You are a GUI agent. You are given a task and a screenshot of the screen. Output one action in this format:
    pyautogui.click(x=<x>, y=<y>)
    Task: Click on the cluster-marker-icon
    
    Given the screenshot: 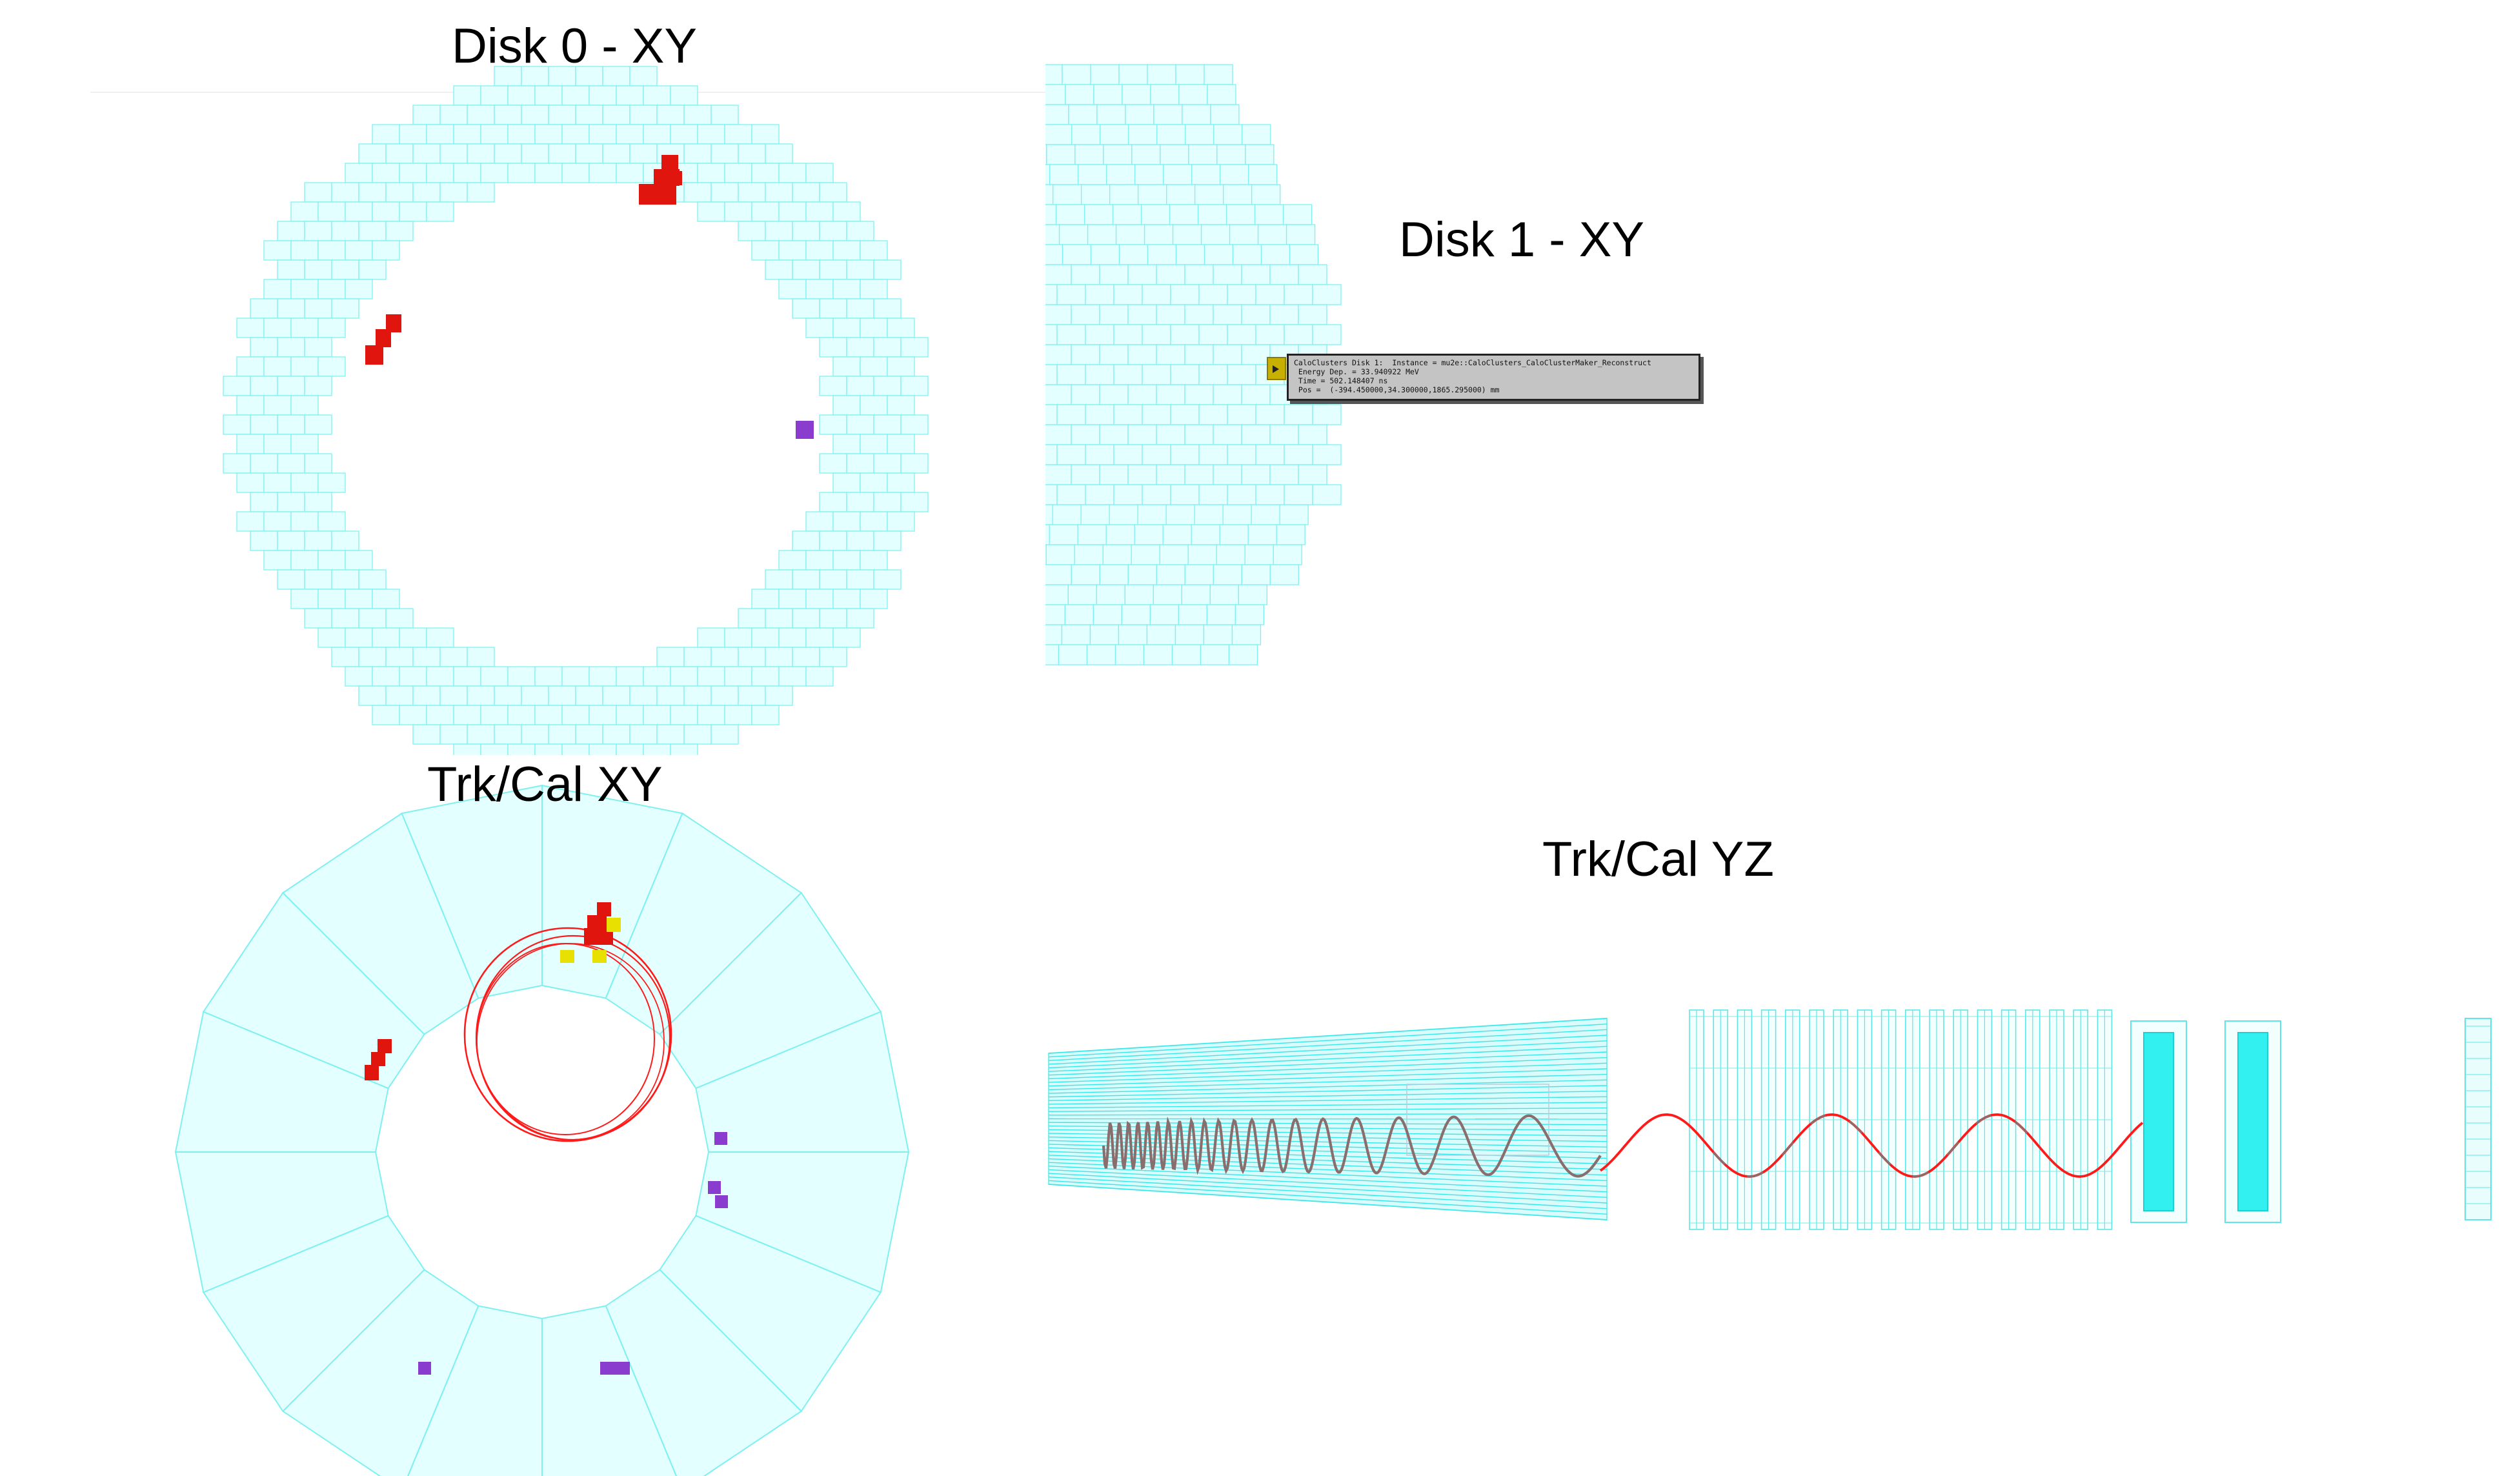 What is the action you would take?
    pyautogui.click(x=1276, y=369)
    